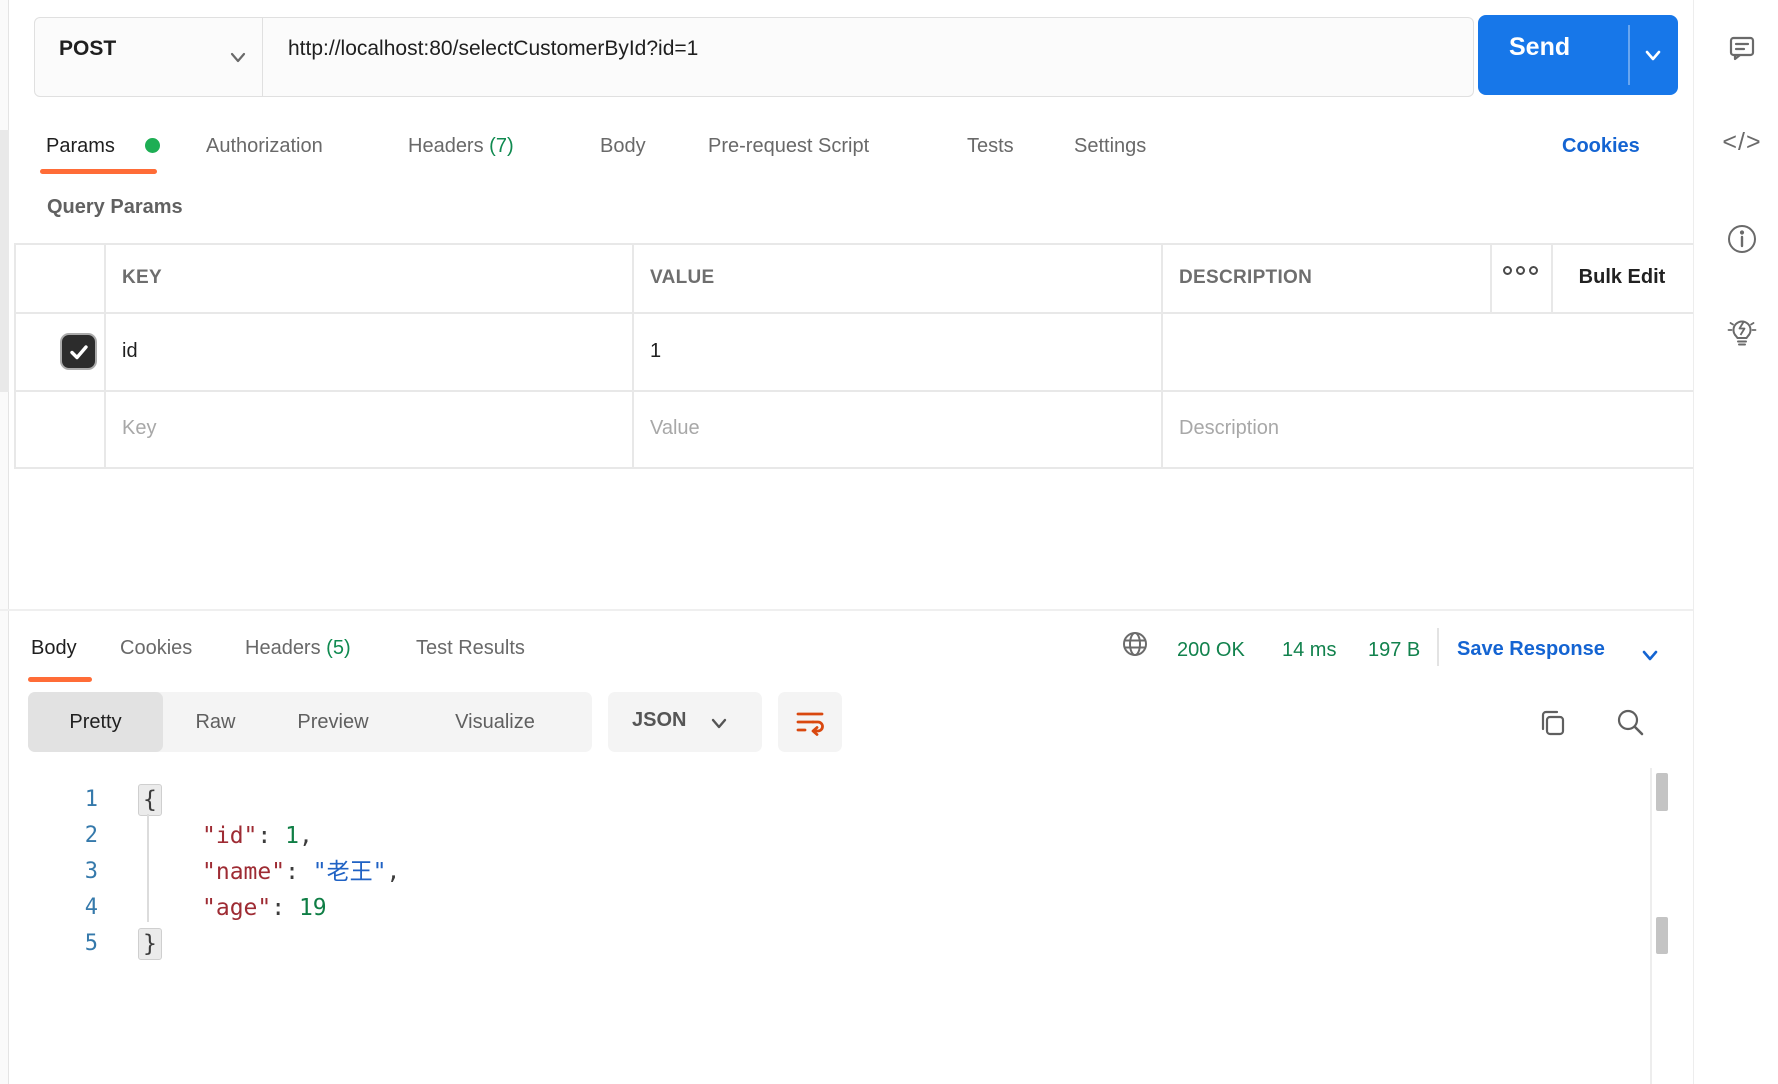 This screenshot has width=1778, height=1084. I want to click on tab-headers-count: (7), so click(501, 146).